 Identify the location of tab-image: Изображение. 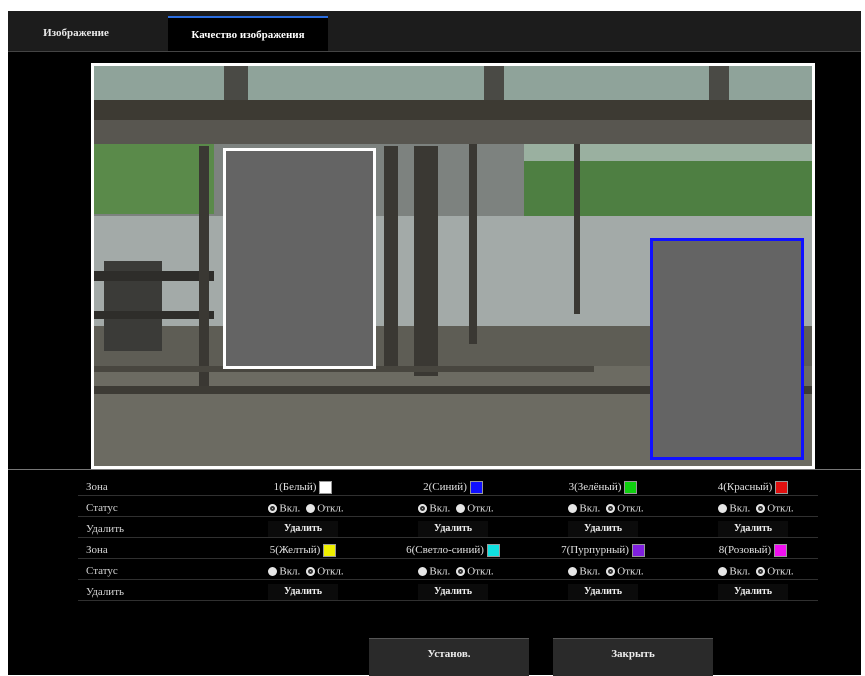
(76, 33).